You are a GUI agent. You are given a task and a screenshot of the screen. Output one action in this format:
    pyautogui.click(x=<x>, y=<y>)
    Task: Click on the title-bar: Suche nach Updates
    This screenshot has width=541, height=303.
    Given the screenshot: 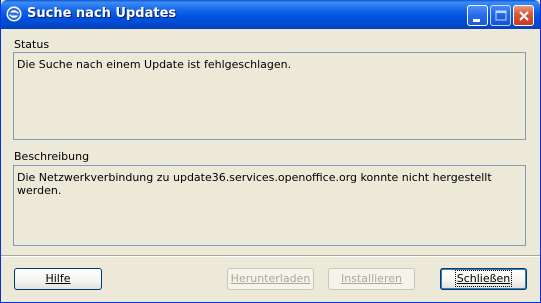 What is the action you would take?
    pyautogui.click(x=270, y=14)
    